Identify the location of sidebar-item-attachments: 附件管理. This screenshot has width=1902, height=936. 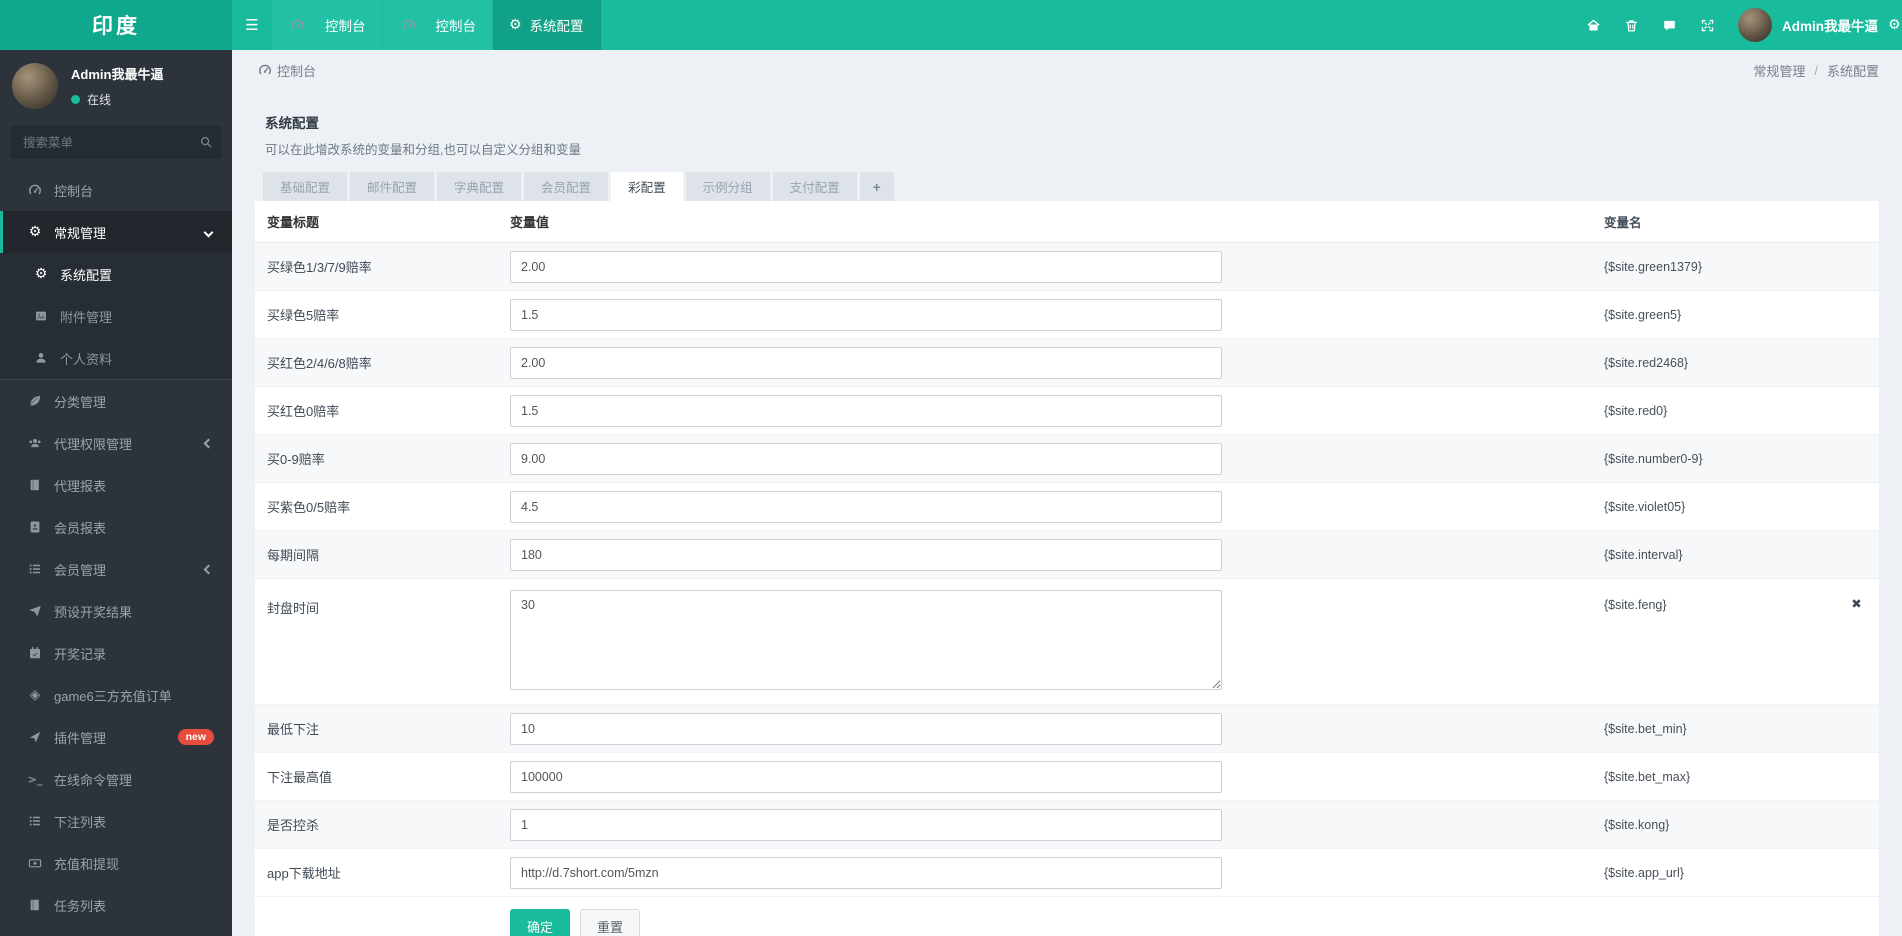
(116, 316).